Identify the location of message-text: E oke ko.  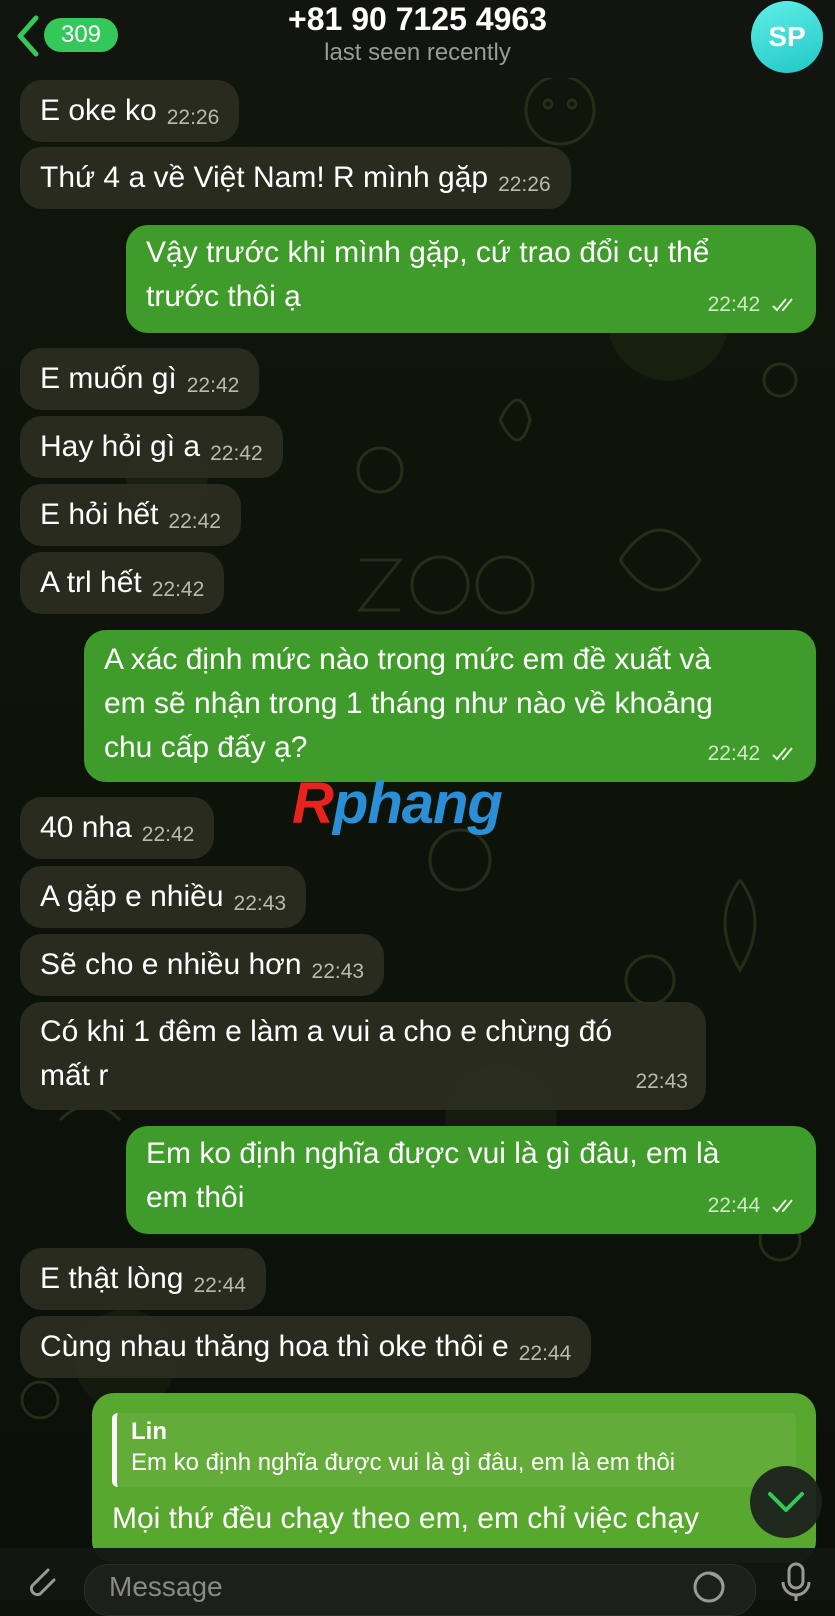
(98, 110).